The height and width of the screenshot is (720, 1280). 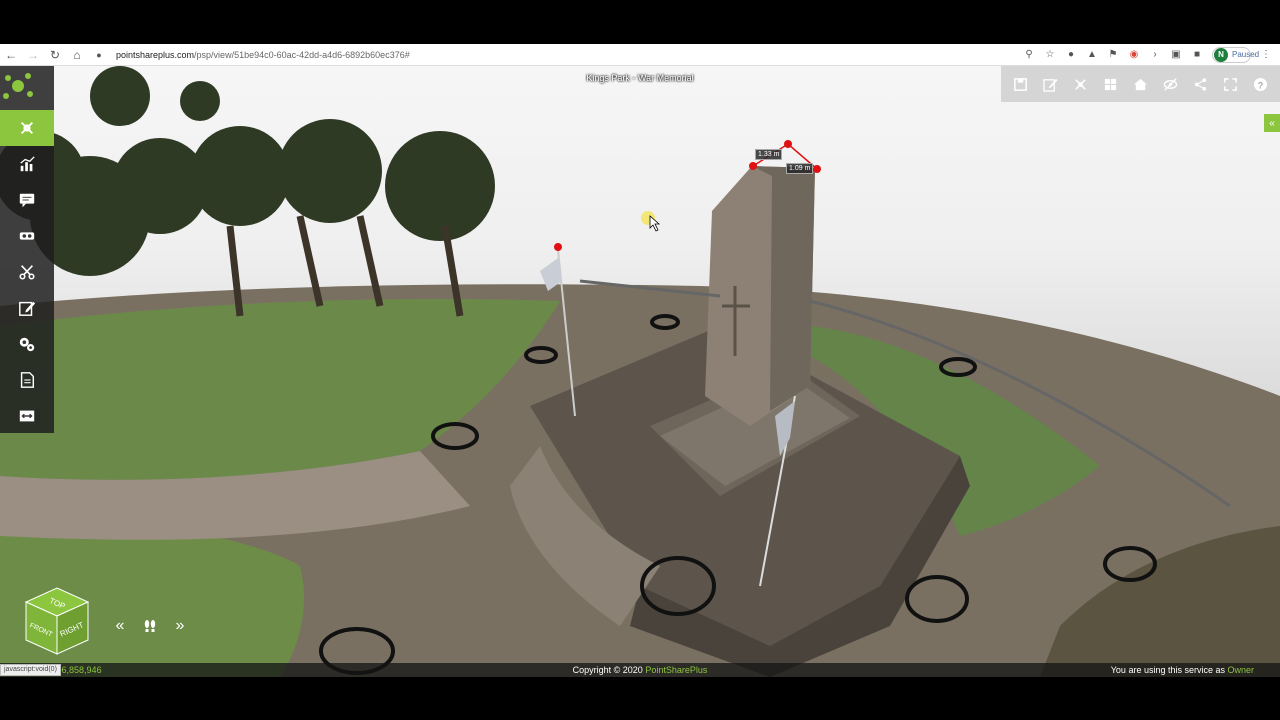 I want to click on fullscreen-icon, so click(x=1231, y=84).